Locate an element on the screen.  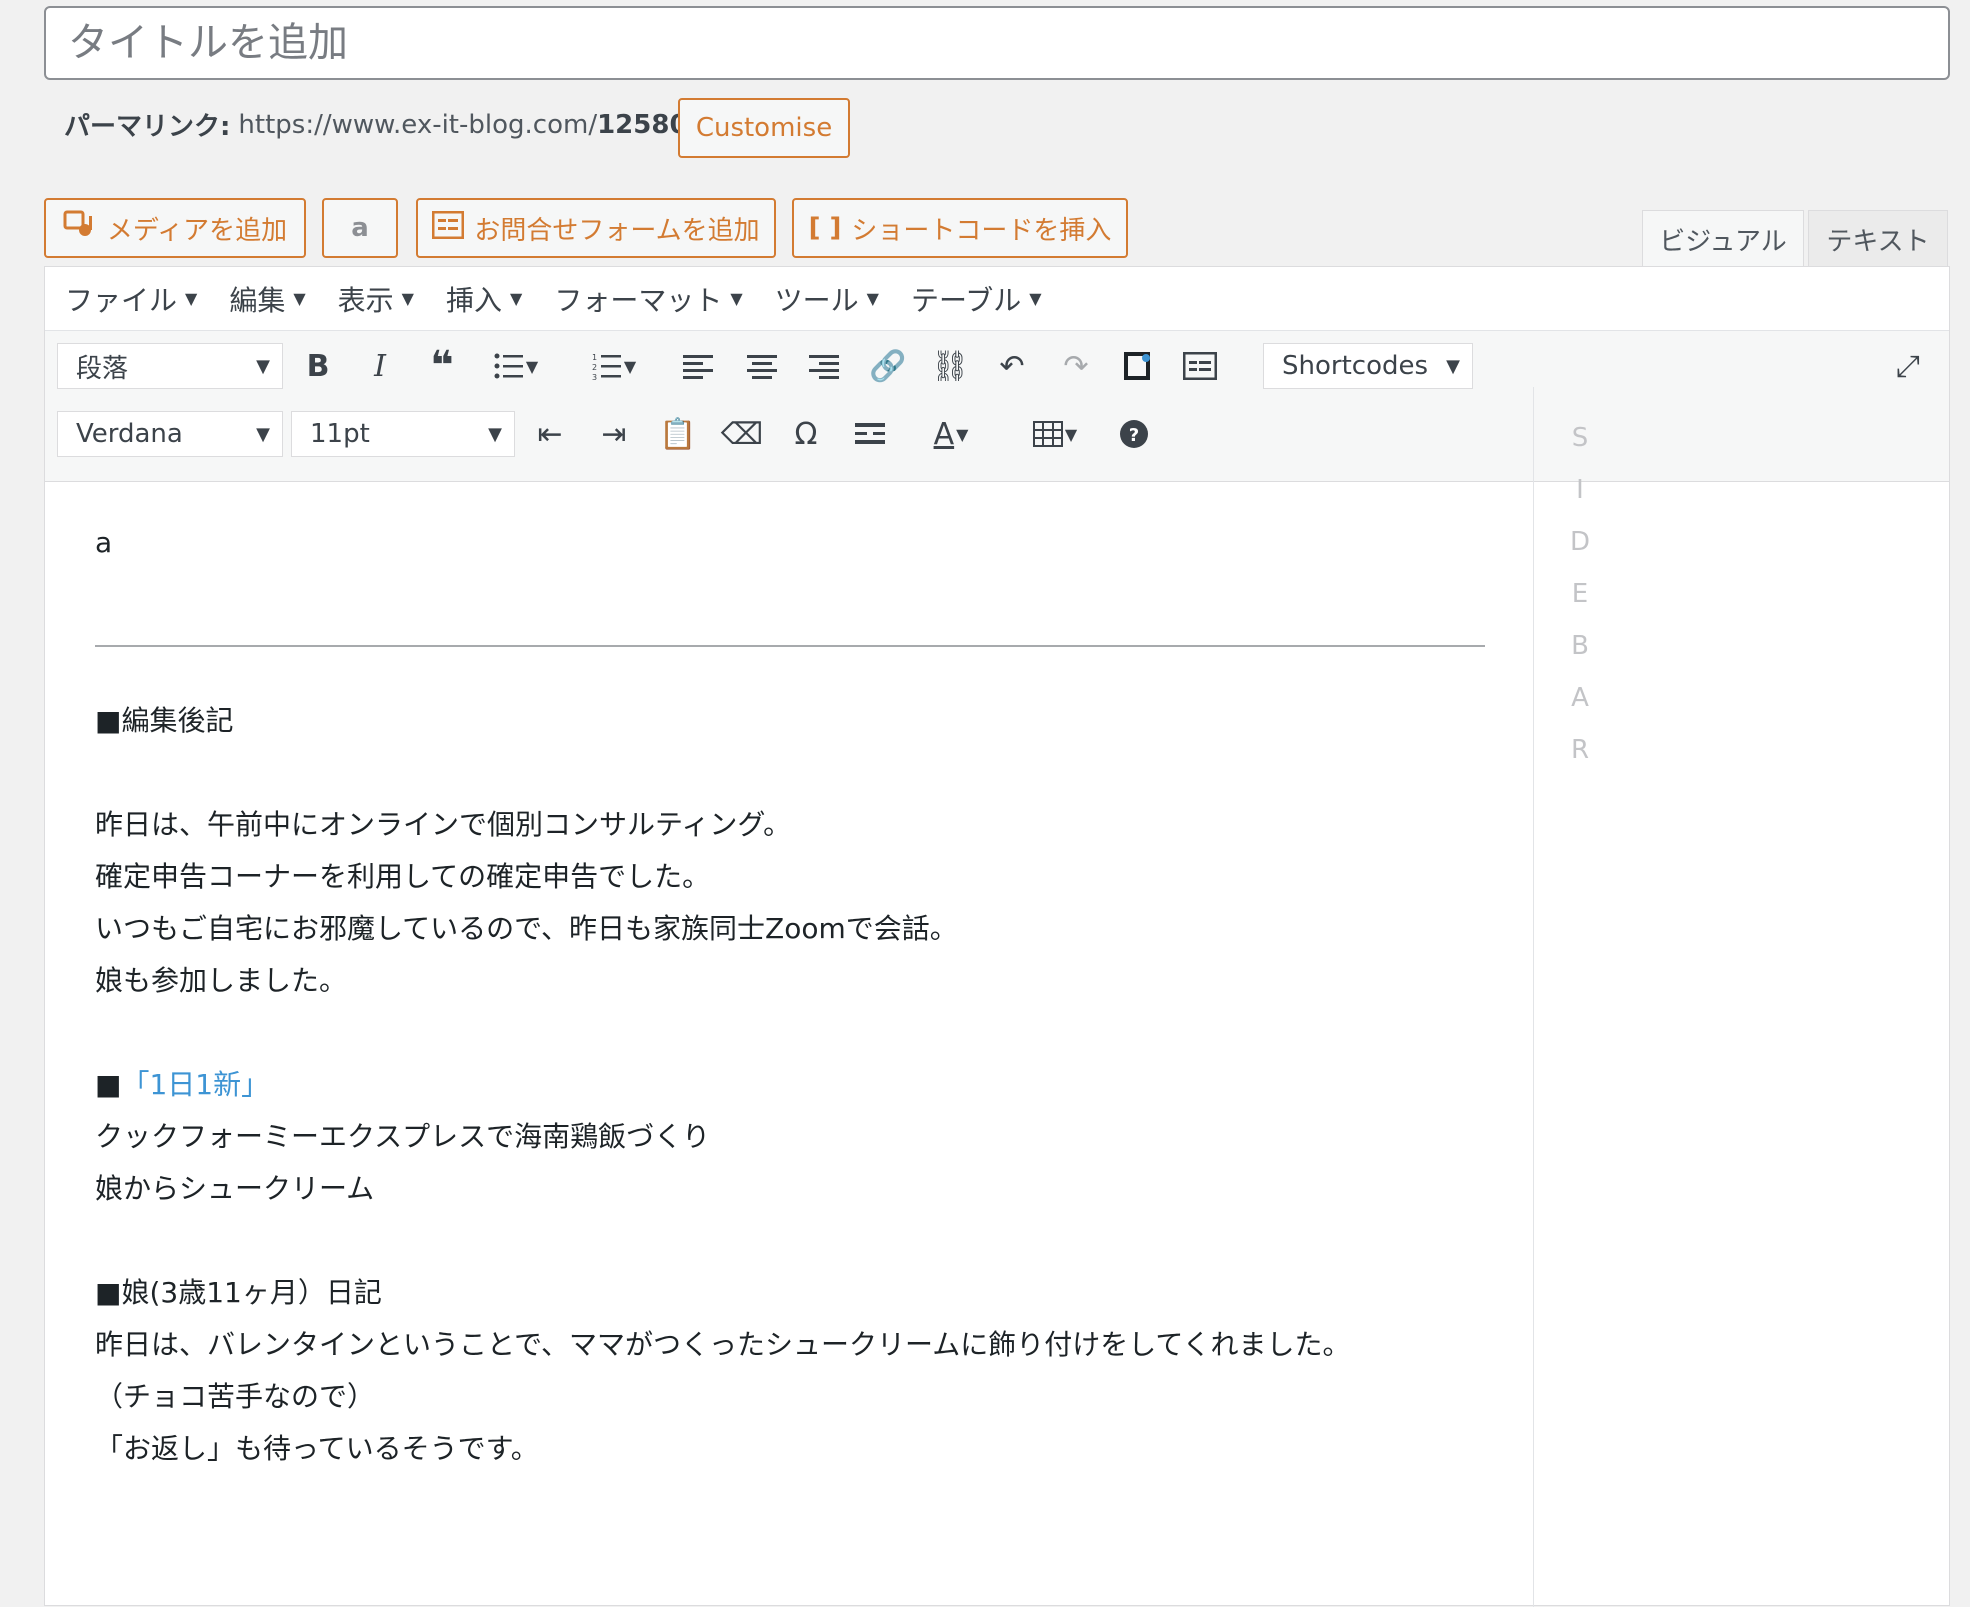
heading-daughter-diary: ■娘(3歳11ヶ月）日記 is located at coordinates (238, 1292).